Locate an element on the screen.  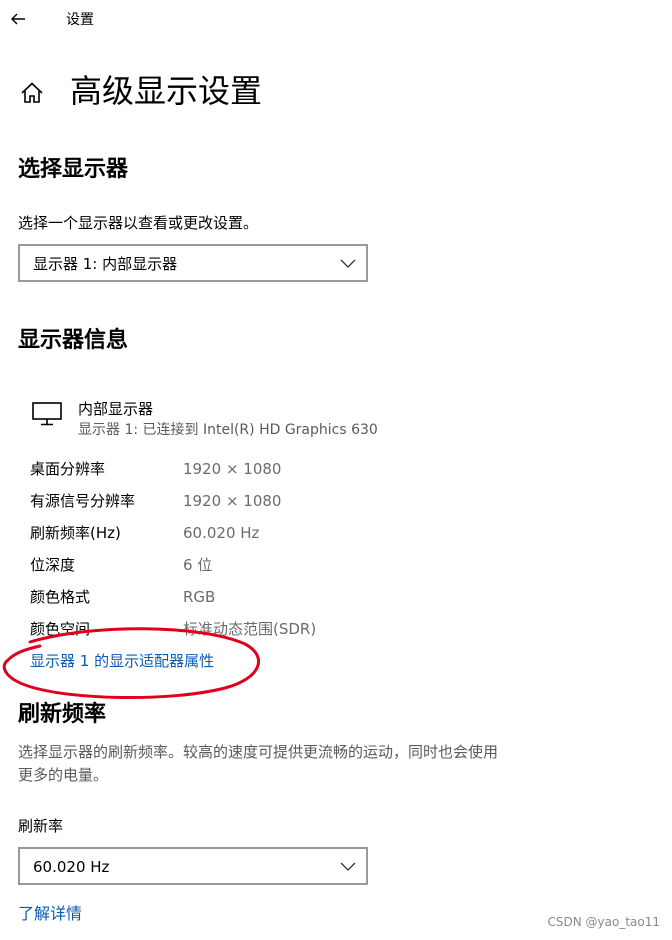
monitor-icon is located at coordinates (47, 414).